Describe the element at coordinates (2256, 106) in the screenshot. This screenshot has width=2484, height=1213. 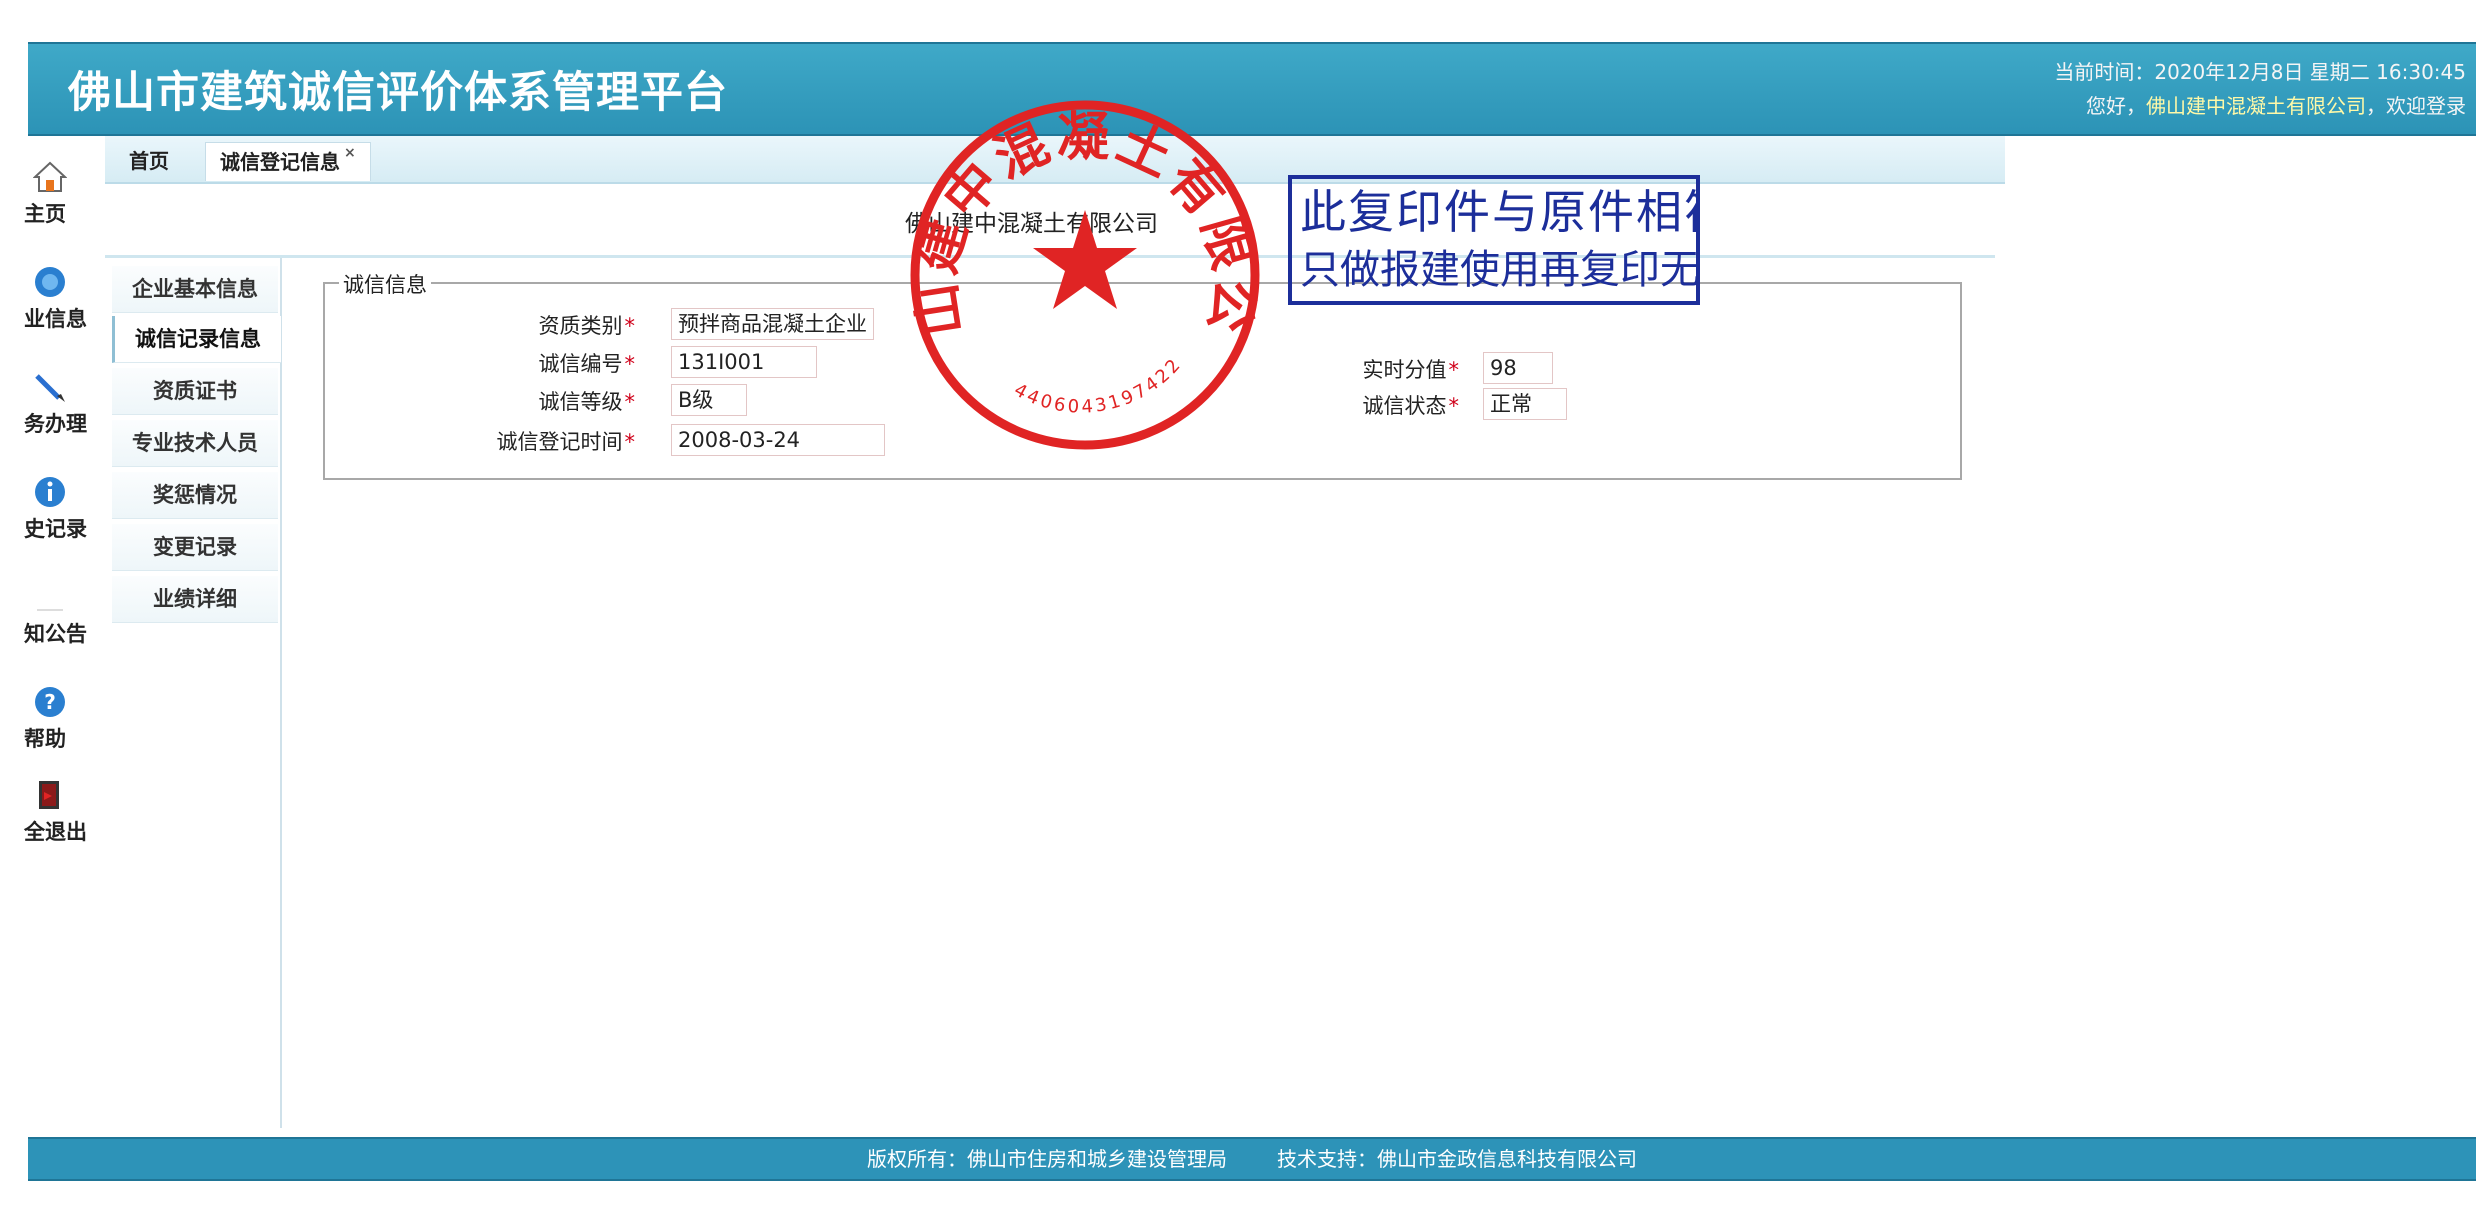
I see `welcome-user: 佛山建中混凝土有限公司` at that location.